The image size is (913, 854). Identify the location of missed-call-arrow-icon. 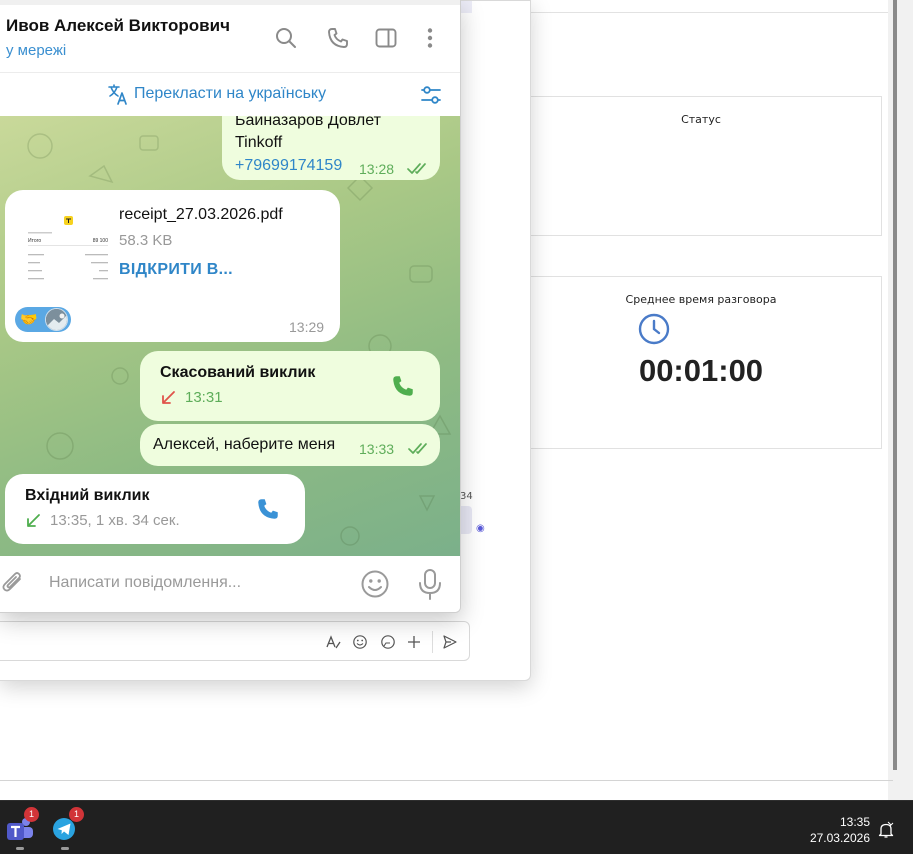
(168, 397).